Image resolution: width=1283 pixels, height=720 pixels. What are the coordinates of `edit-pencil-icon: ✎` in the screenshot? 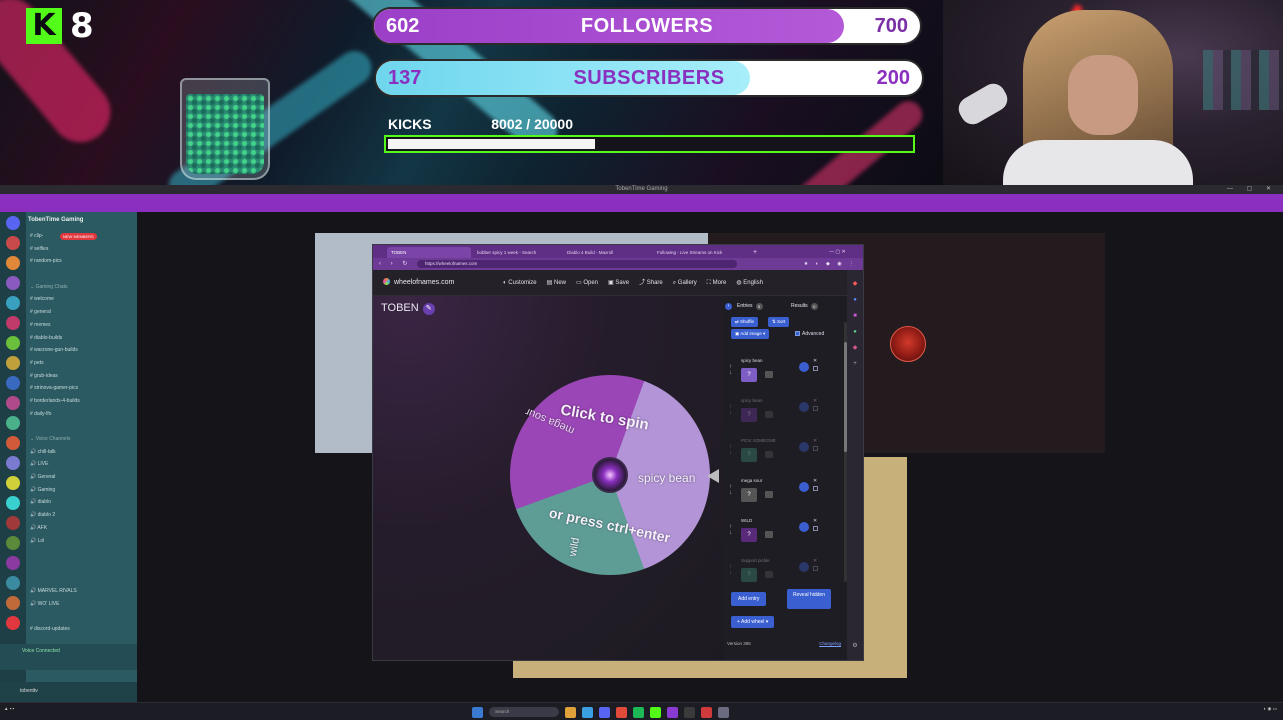 It's located at (428, 309).